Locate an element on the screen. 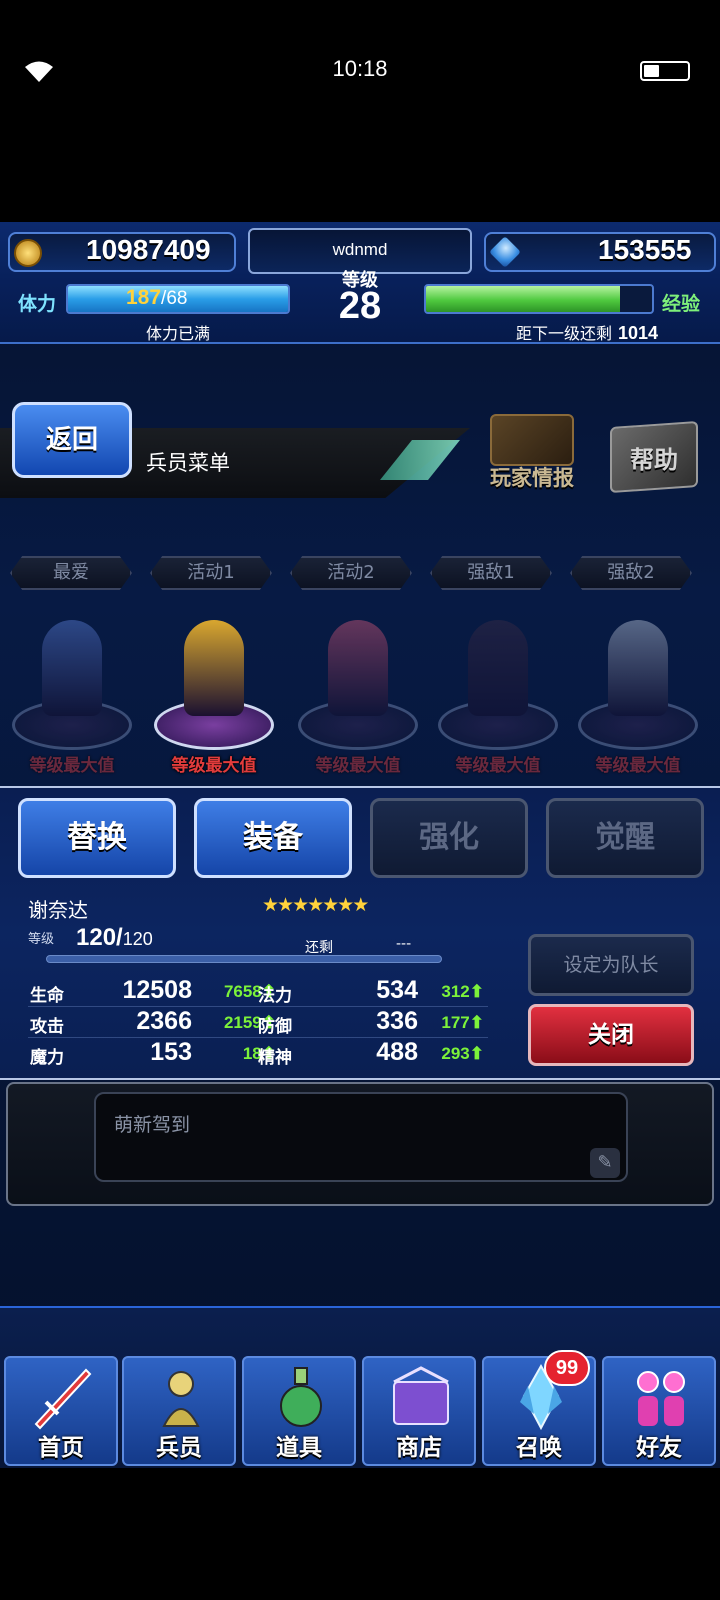 The width and height of the screenshot is (720, 1600). unit-level: 120/120 is located at coordinates (114, 938).